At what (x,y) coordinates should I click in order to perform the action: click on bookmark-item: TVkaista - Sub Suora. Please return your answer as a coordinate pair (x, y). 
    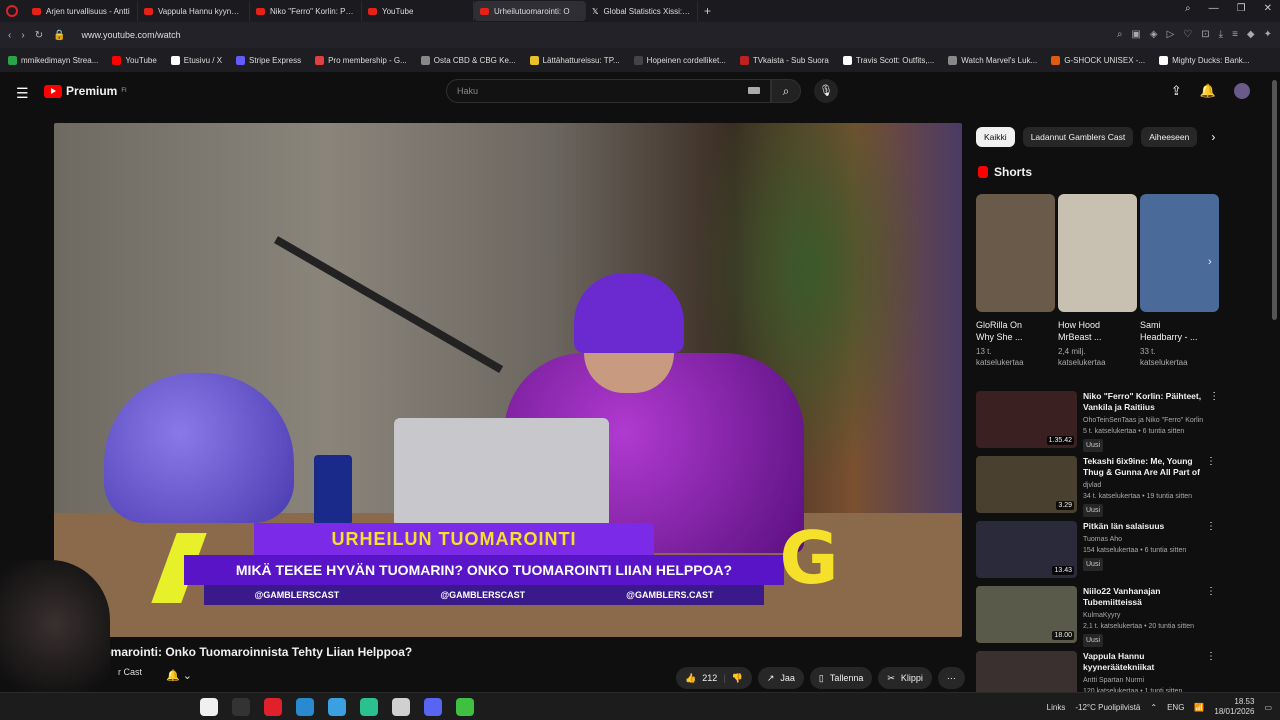
    Looking at the image, I should click on (784, 60).